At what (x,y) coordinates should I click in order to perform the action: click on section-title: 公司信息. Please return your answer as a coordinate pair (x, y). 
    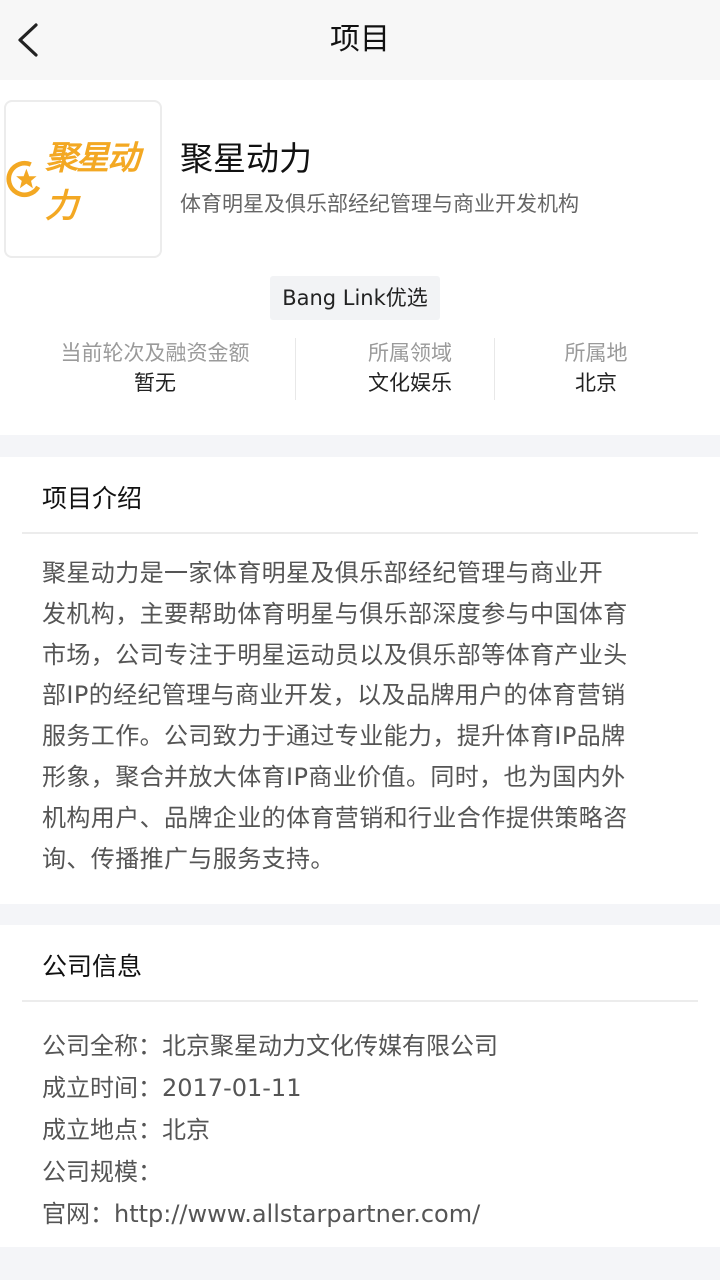
    Looking at the image, I should click on (92, 966).